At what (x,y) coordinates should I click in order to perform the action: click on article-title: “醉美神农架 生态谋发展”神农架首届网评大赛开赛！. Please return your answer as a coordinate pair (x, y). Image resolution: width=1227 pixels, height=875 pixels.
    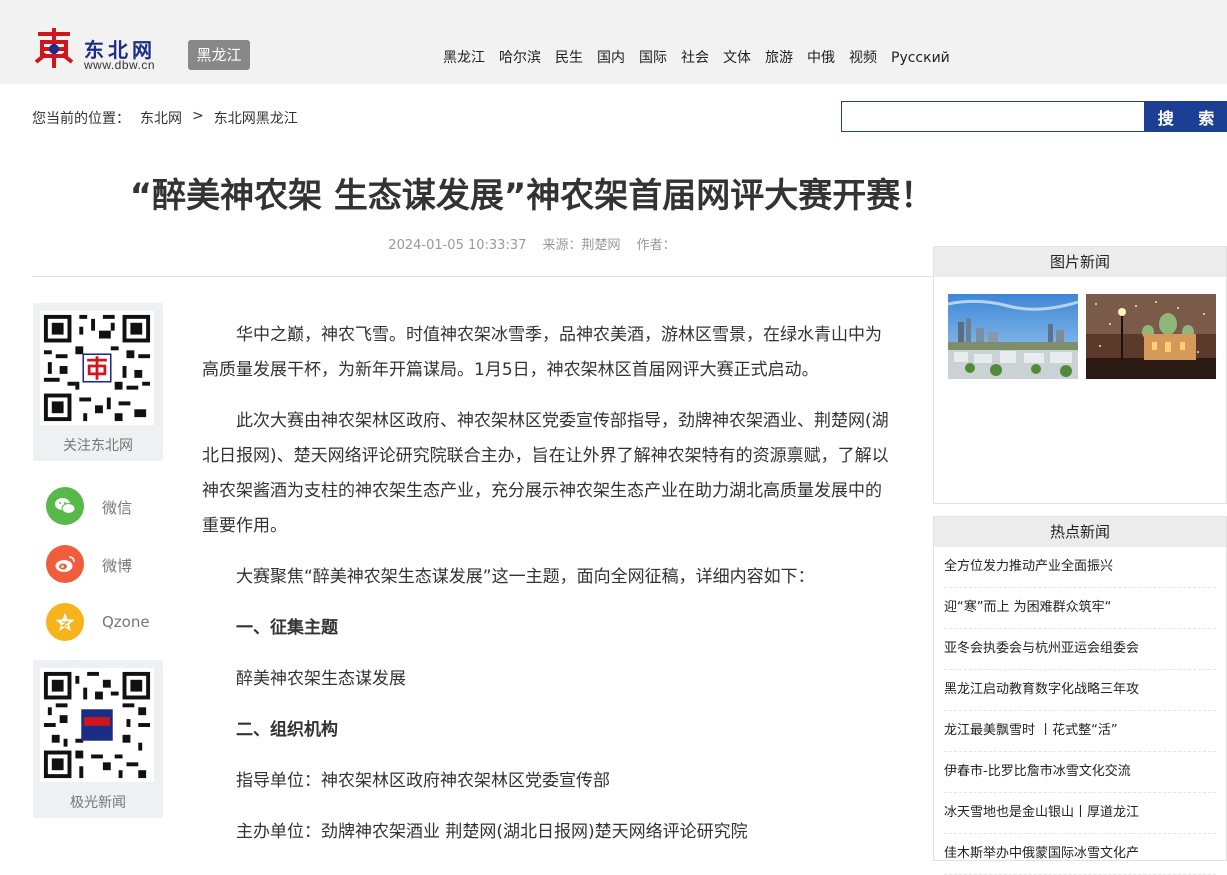
    Looking at the image, I should click on (532, 196).